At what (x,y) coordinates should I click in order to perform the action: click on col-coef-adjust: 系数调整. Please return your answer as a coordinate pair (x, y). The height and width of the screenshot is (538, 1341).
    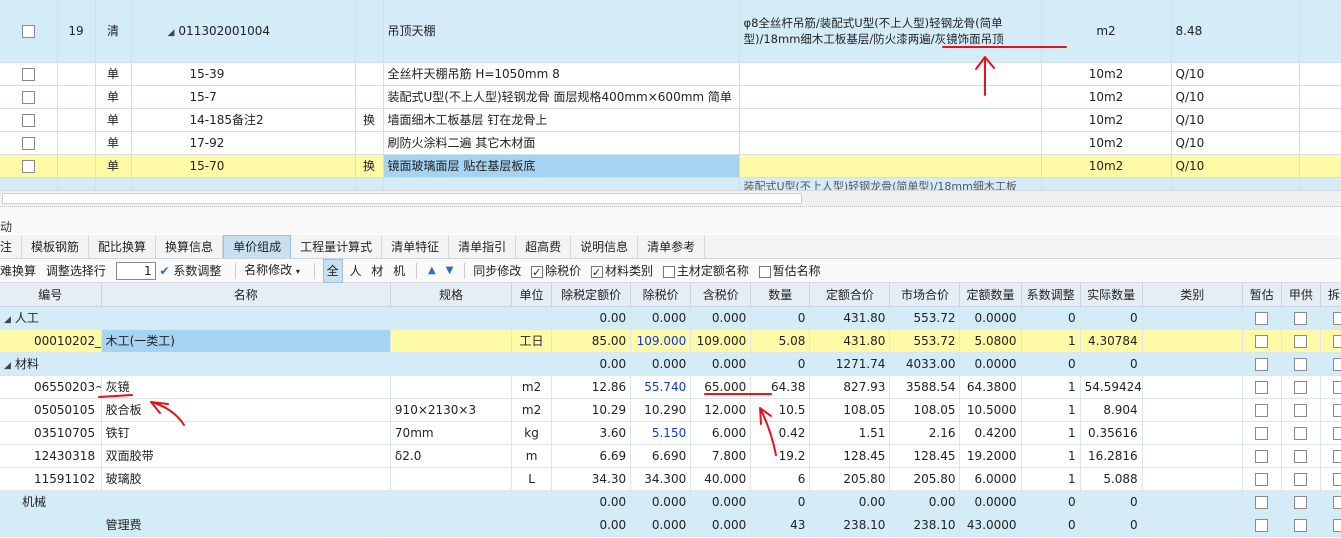
    Looking at the image, I should click on (1051, 295).